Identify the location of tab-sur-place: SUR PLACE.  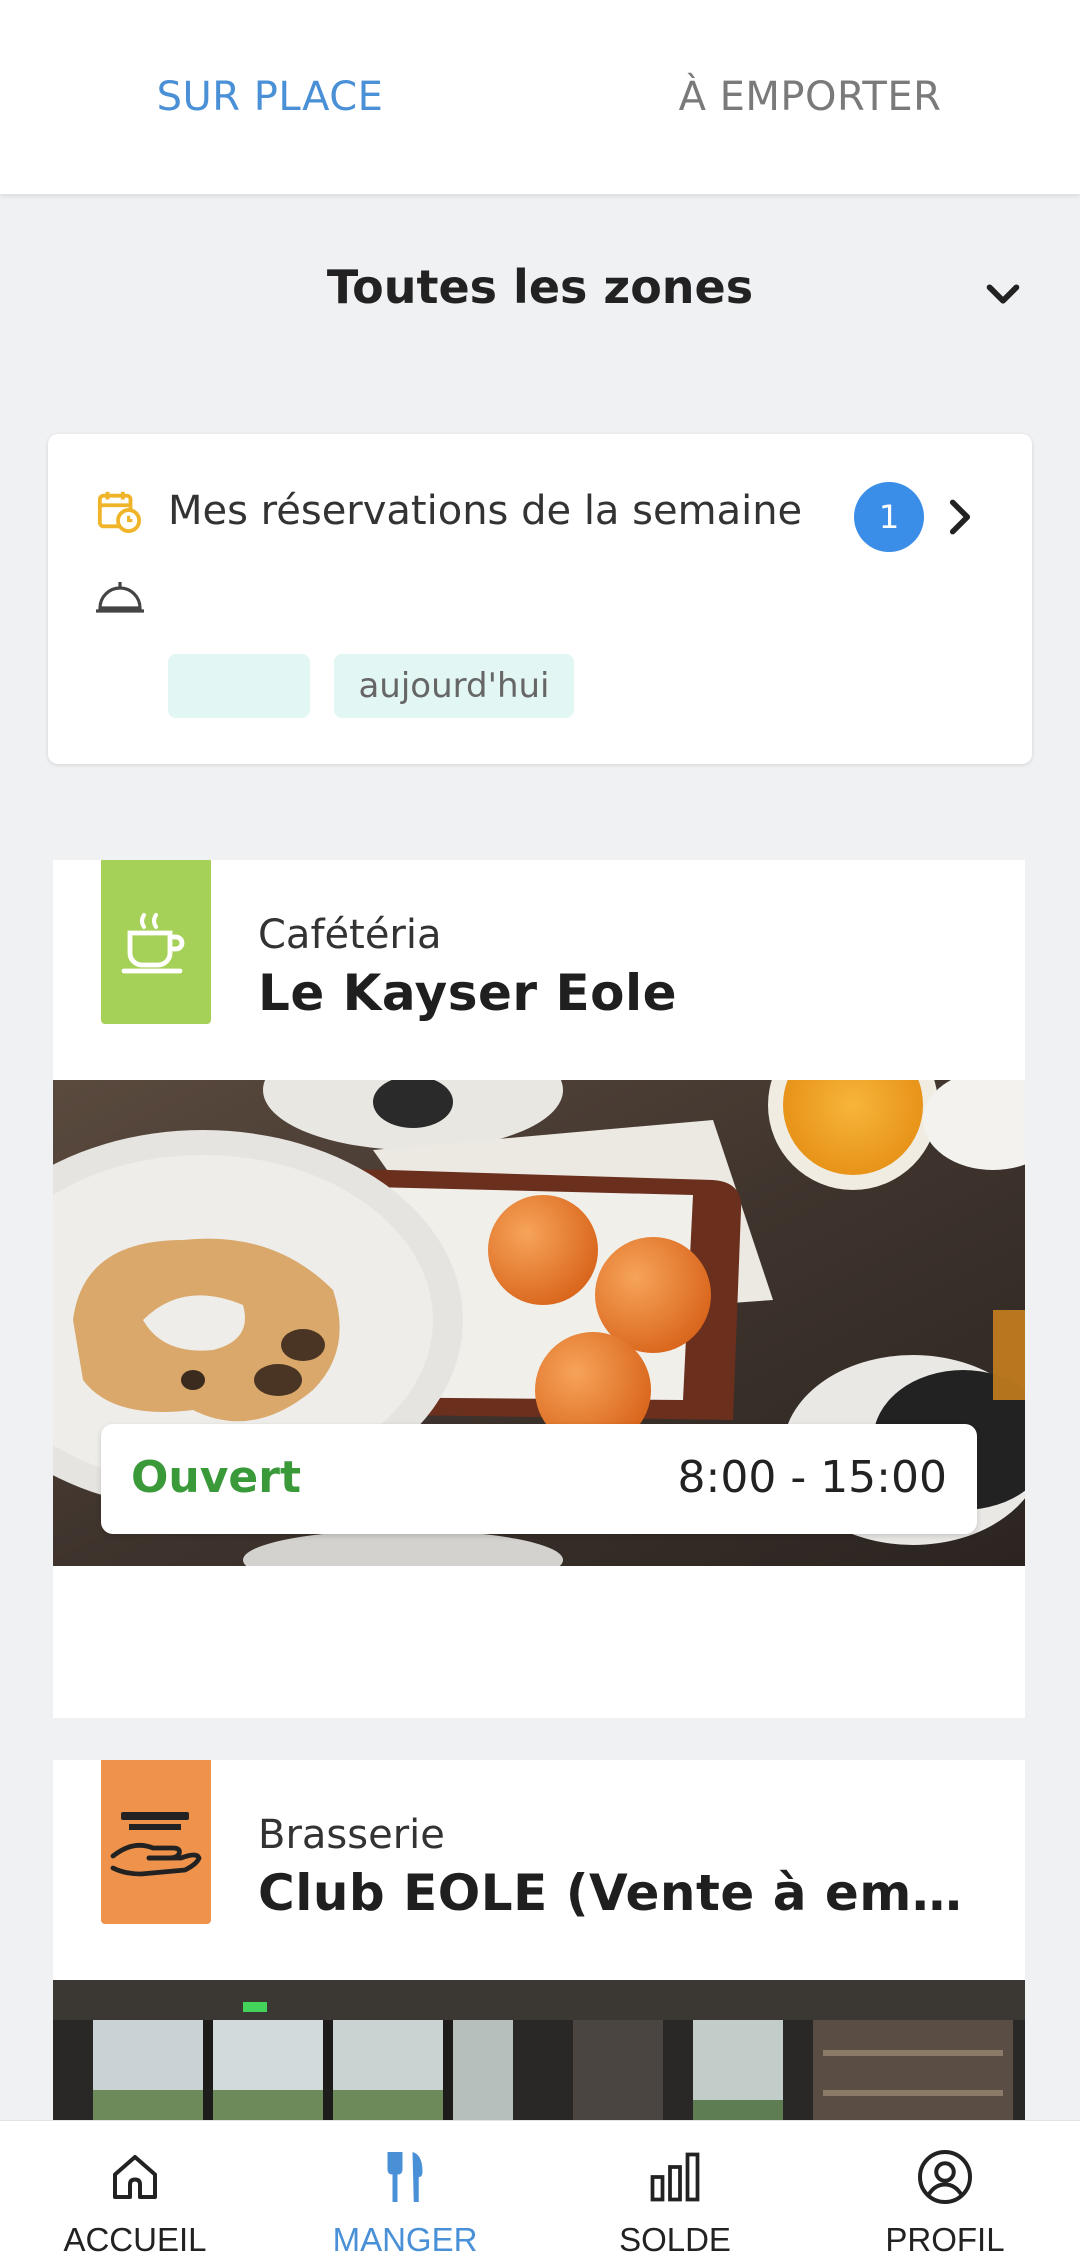
(270, 97).